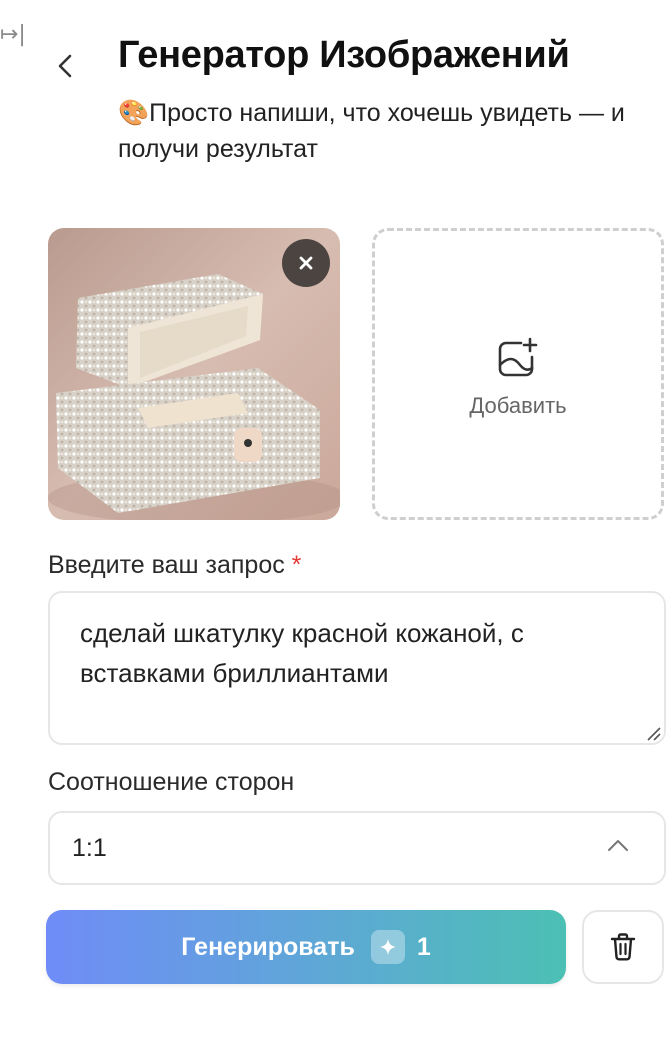  I want to click on generate-cost: 1, so click(423, 946).